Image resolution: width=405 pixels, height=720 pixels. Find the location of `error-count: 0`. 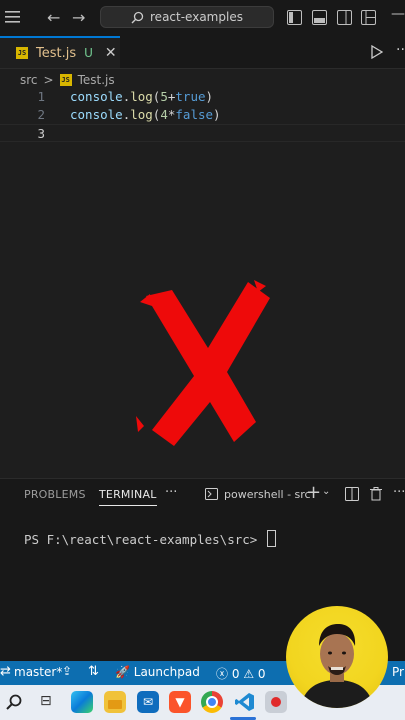

error-count: 0 is located at coordinates (235, 674).